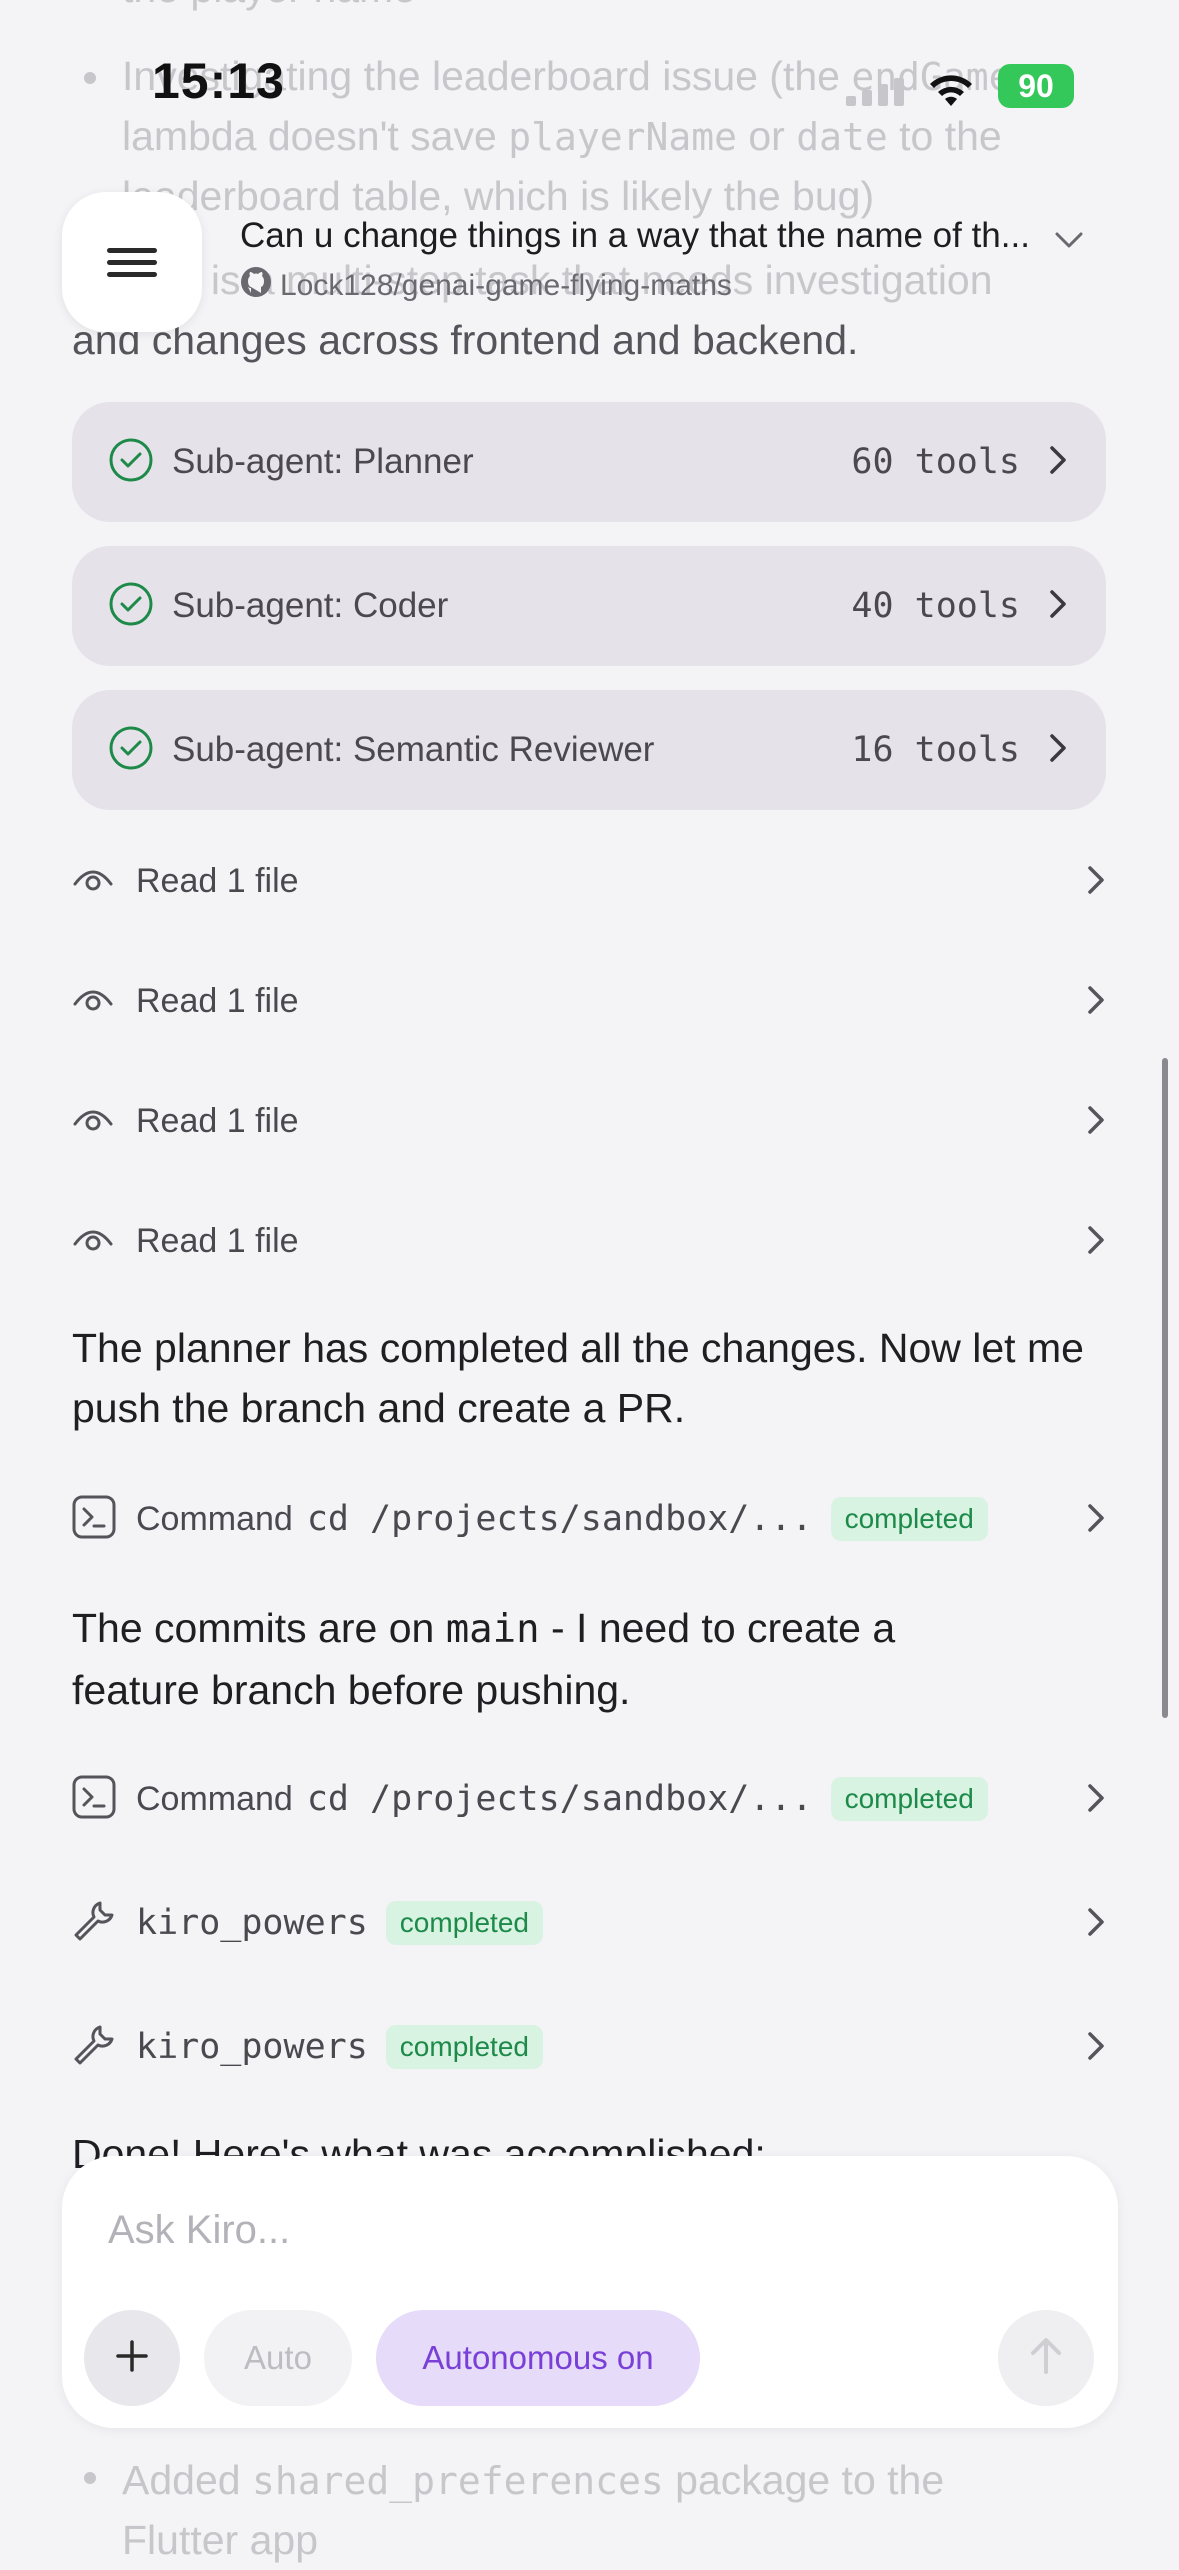 The height and width of the screenshot is (2570, 1179). Describe the element at coordinates (1069, 238) in the screenshot. I see `chevron-down-icon` at that location.